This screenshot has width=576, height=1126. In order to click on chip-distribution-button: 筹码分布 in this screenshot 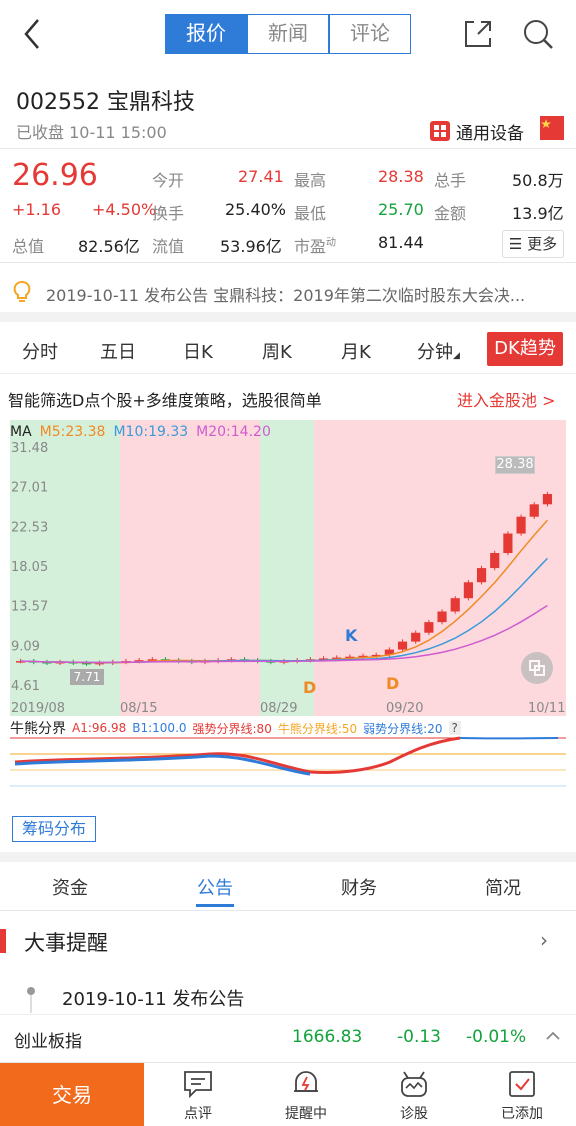, I will do `click(54, 829)`.